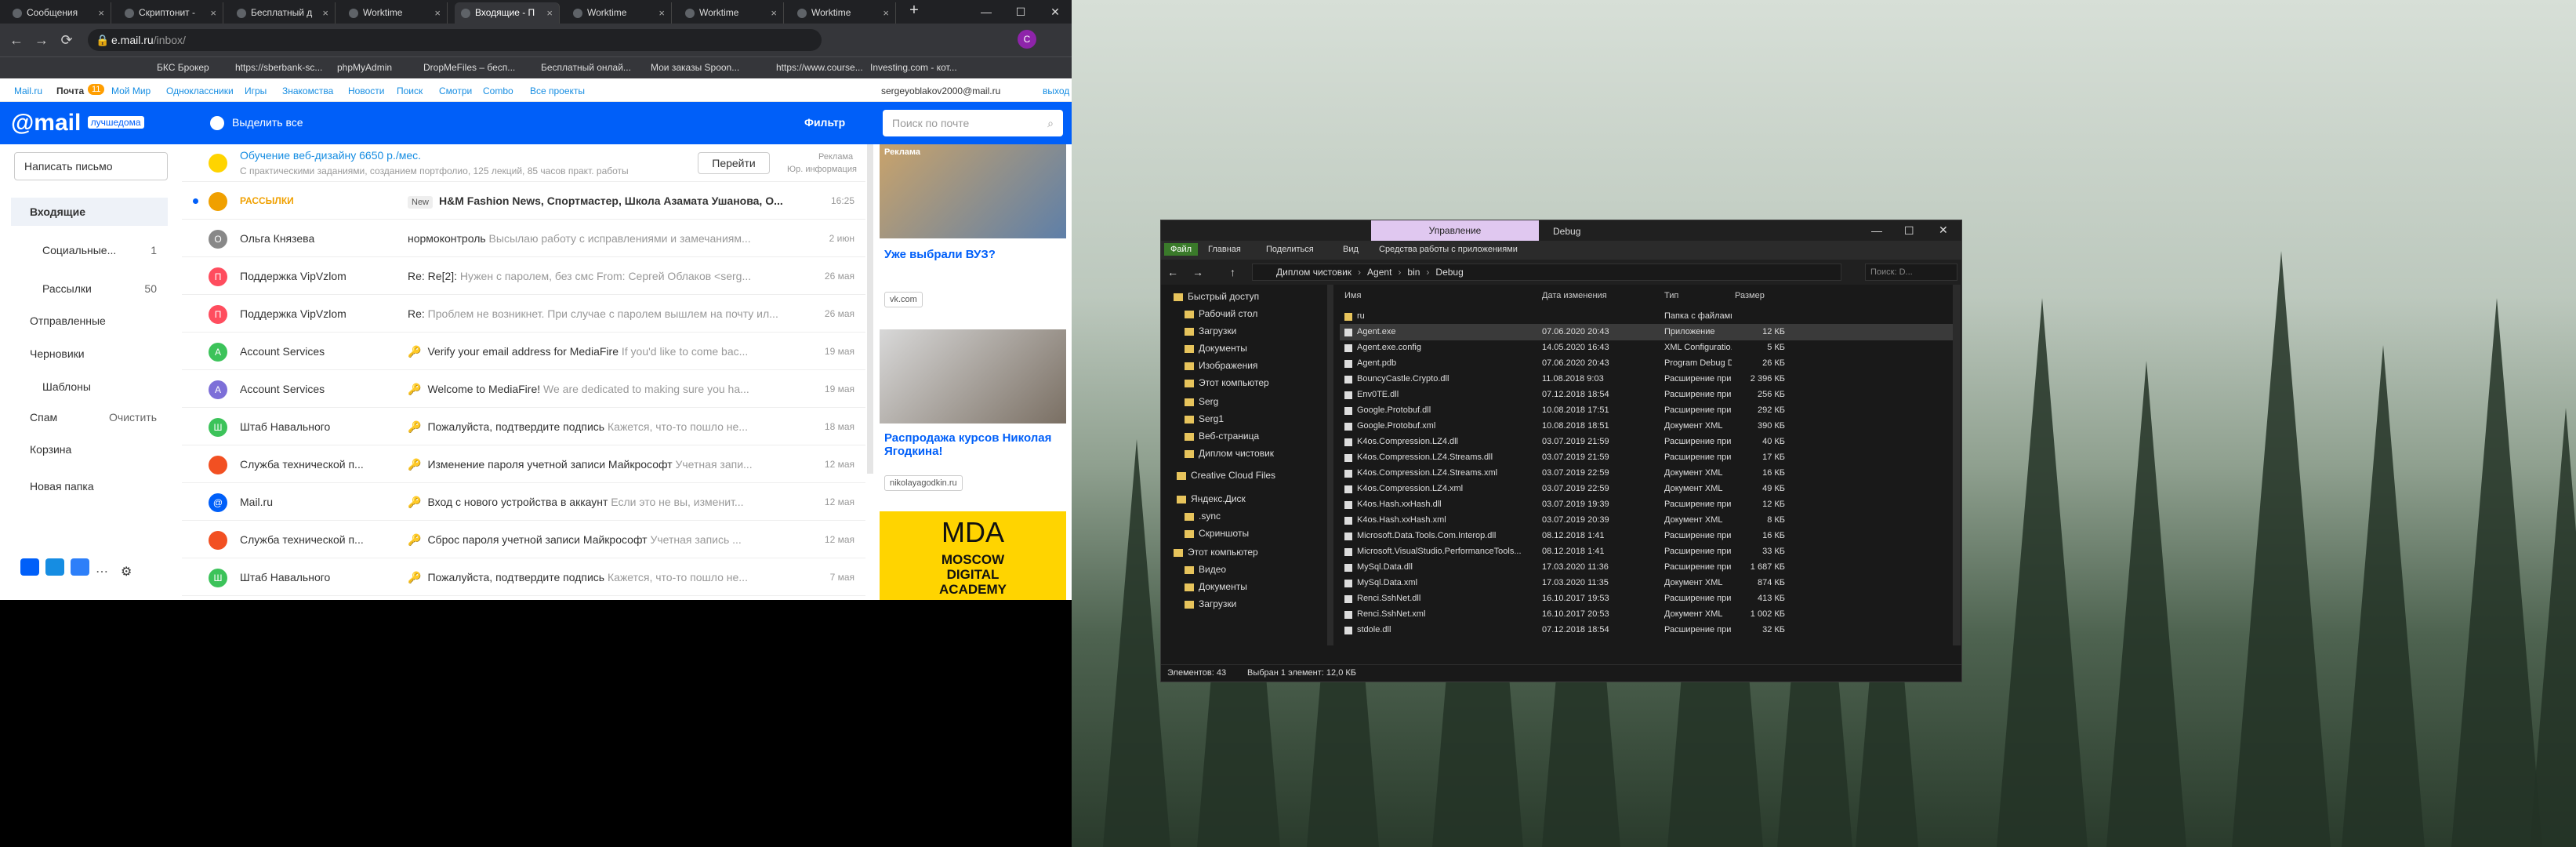  Describe the element at coordinates (267, 122) in the screenshot. I see `select-all-button: Выделить все` at that location.